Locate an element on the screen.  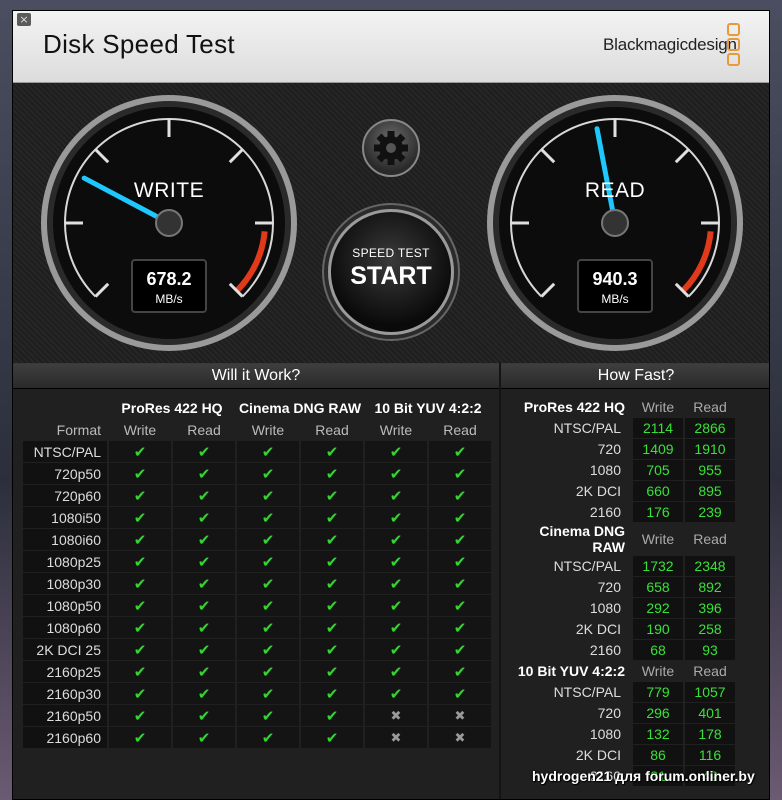
brand-name: Blackmagicdesign is located at coordinates (670, 44).